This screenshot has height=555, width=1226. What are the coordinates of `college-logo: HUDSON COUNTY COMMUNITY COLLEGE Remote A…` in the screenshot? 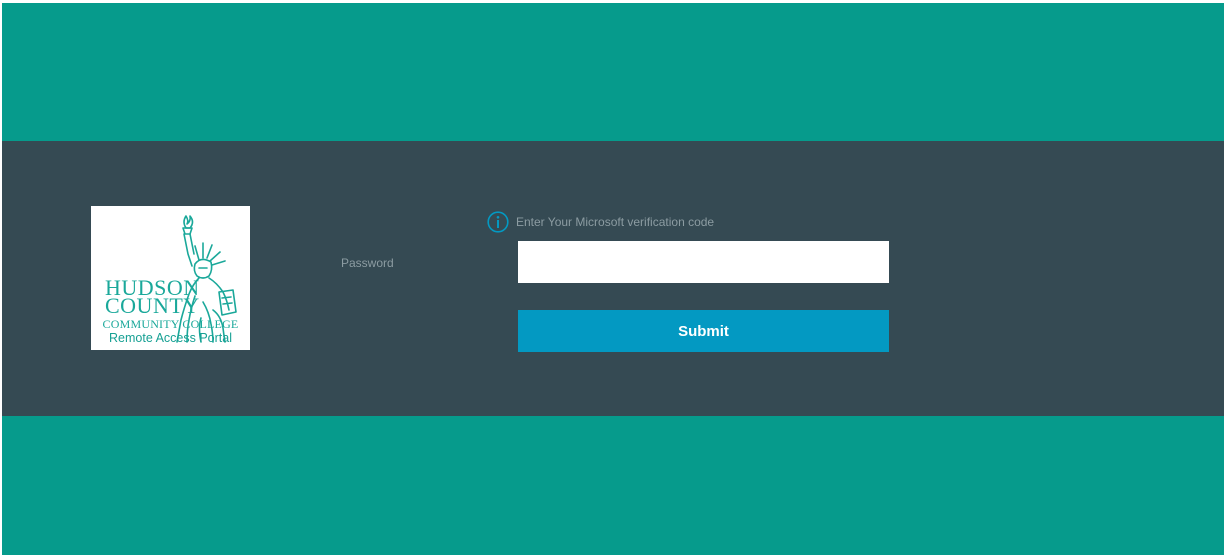 It's located at (170, 278).